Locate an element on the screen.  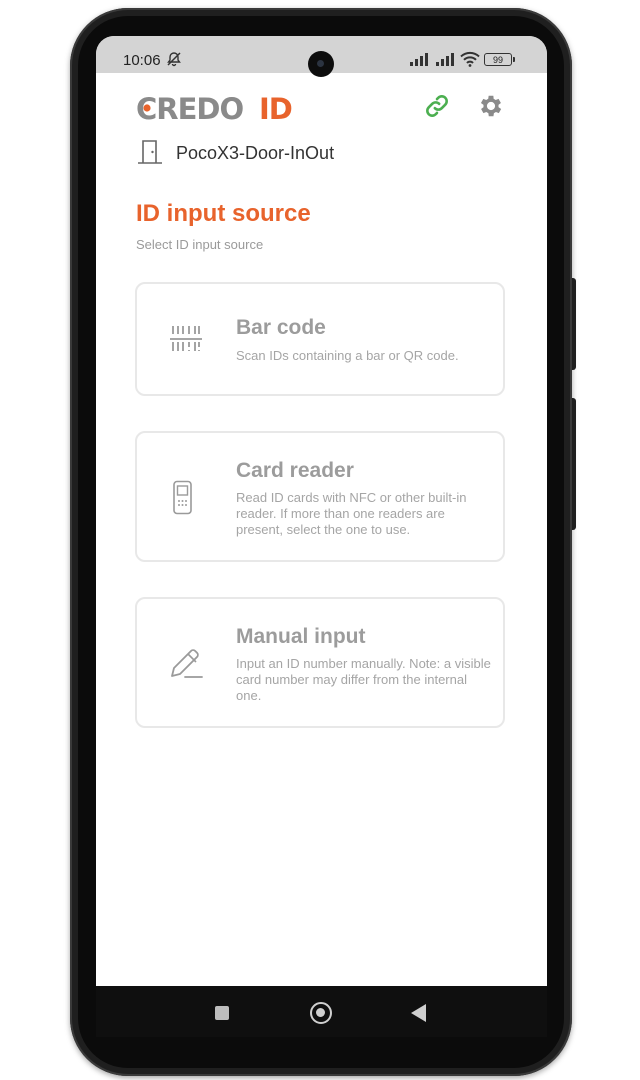
status-bar: 10:06 99 is located at coordinates (321, 56).